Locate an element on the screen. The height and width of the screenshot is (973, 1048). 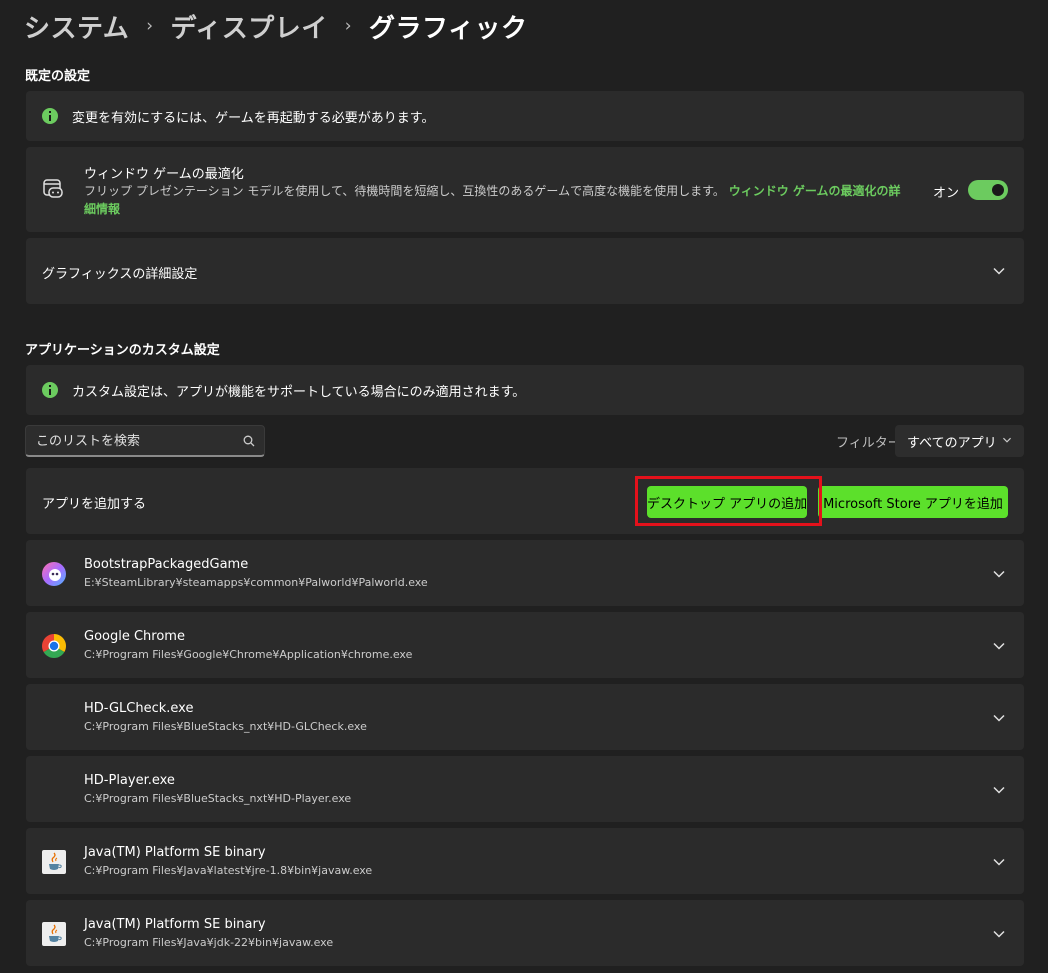
palworld-icon is located at coordinates (54, 574).